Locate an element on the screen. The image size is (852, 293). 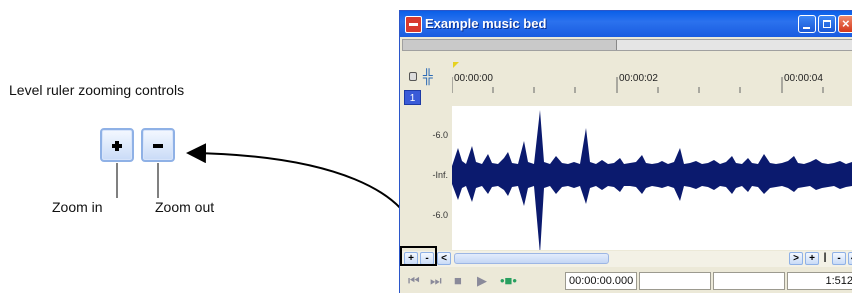
maximize-button is located at coordinates (827, 24).